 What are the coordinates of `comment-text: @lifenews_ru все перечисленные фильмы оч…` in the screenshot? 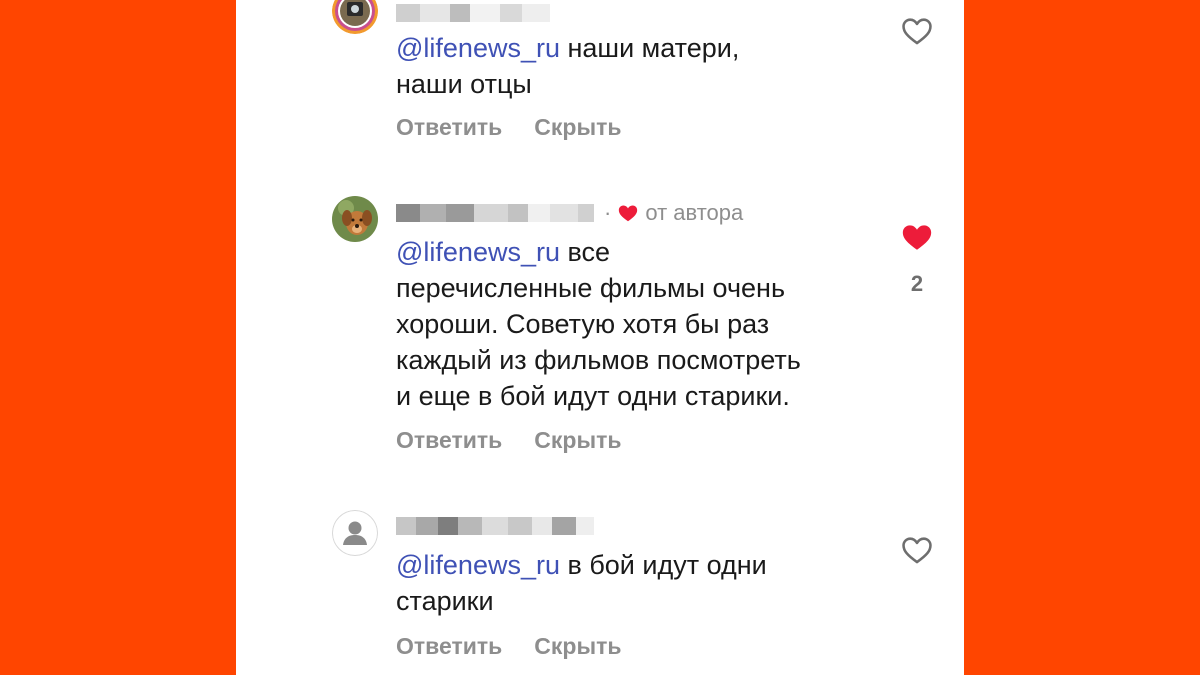 It's located at (598, 324).